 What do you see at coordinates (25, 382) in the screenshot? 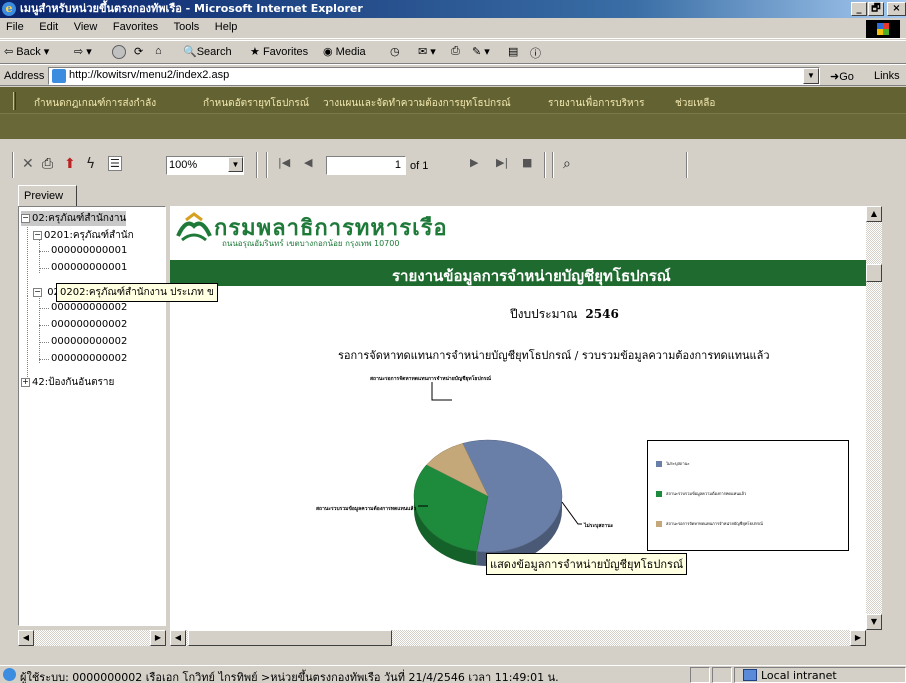
I see `expand-icon: +` at bounding box center [25, 382].